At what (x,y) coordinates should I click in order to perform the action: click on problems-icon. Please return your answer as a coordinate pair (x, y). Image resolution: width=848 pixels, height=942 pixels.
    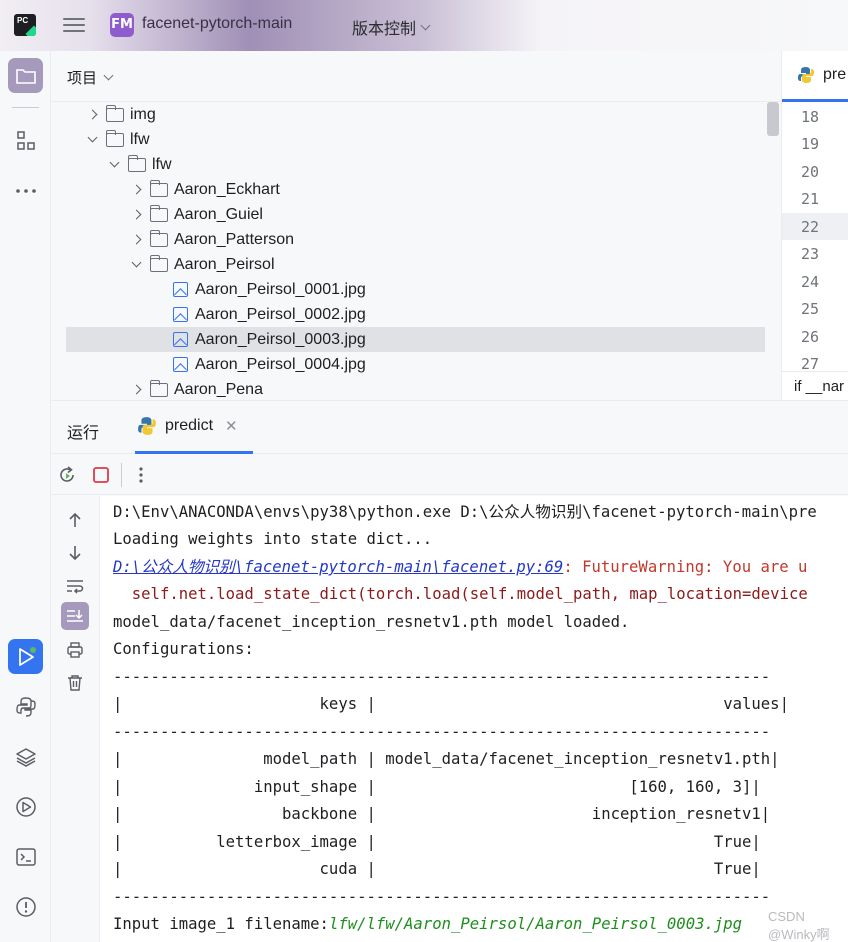
    Looking at the image, I should click on (25, 906).